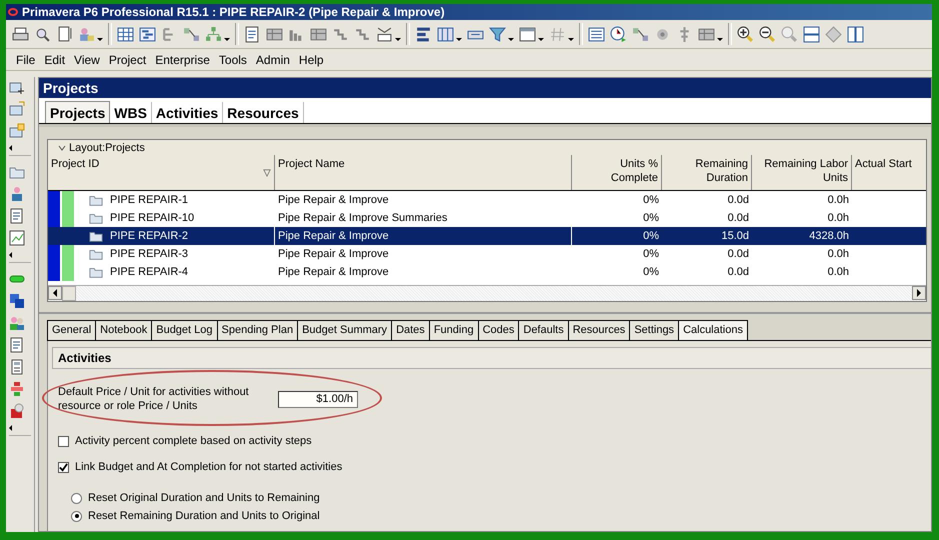 This screenshot has height=540, width=939. What do you see at coordinates (919, 293) in the screenshot?
I see `scroll-right-icon` at bounding box center [919, 293].